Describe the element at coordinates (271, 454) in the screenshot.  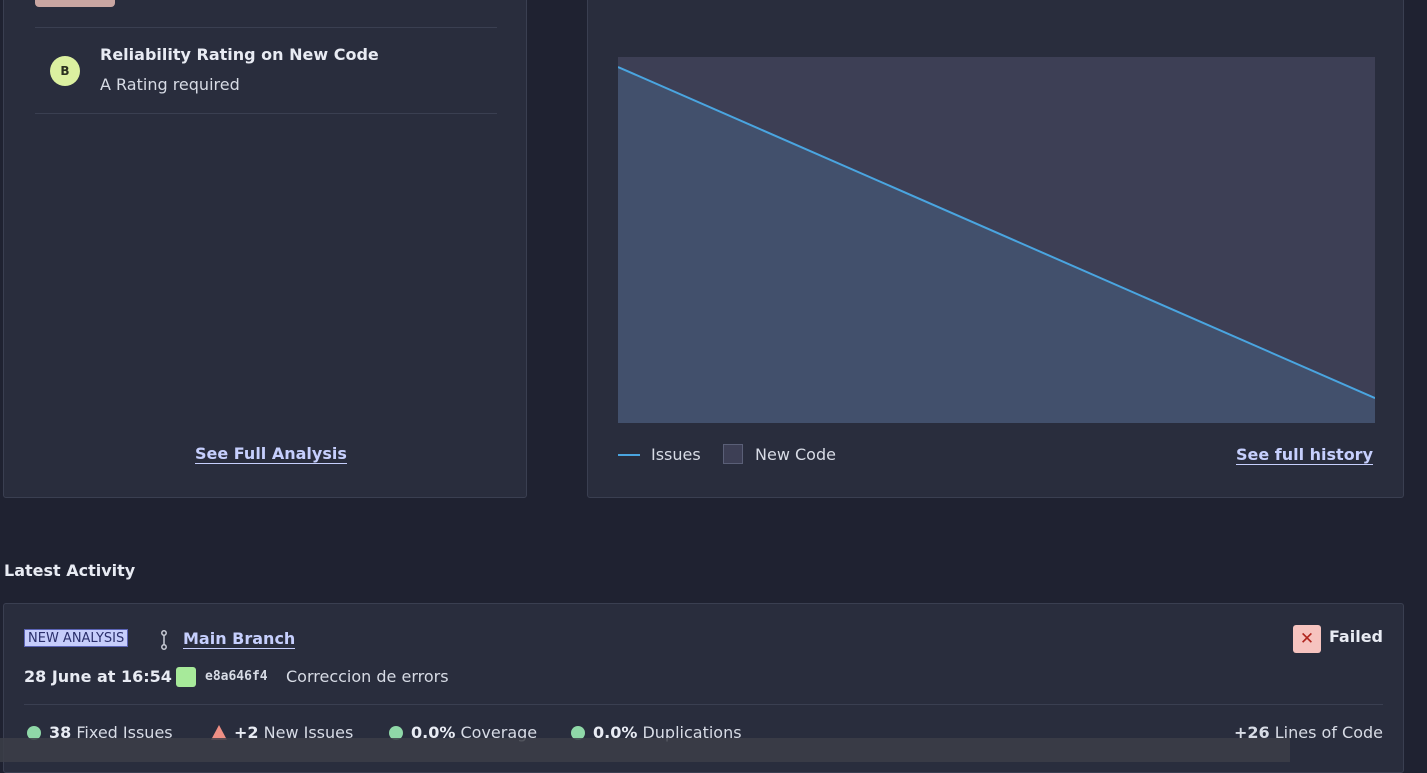
I see `see-full-analysis-link: See Full Analysis` at that location.